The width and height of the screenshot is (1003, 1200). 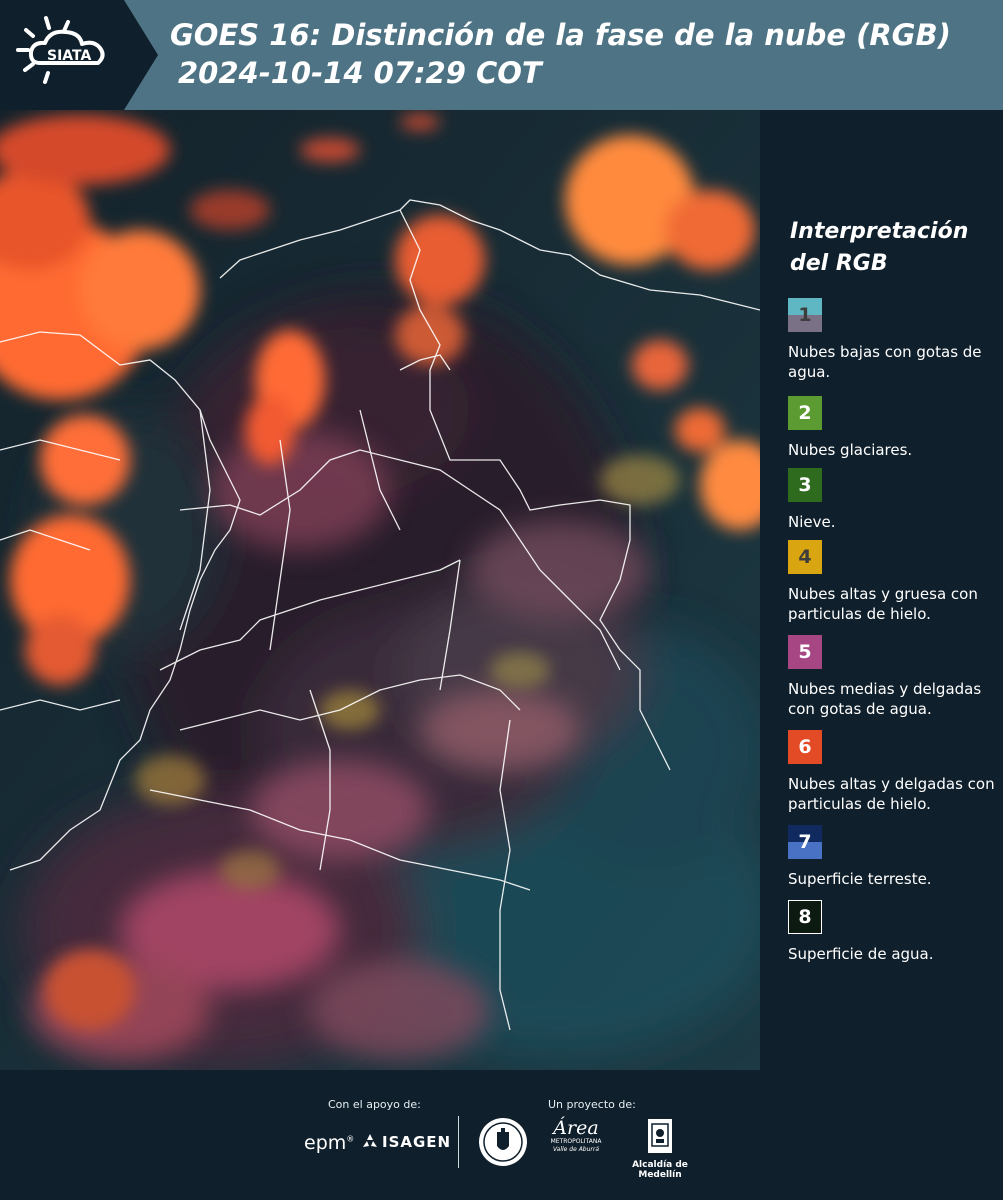 I want to click on legend-item-8: 8 Superficie de agua., so click(x=893, y=932).